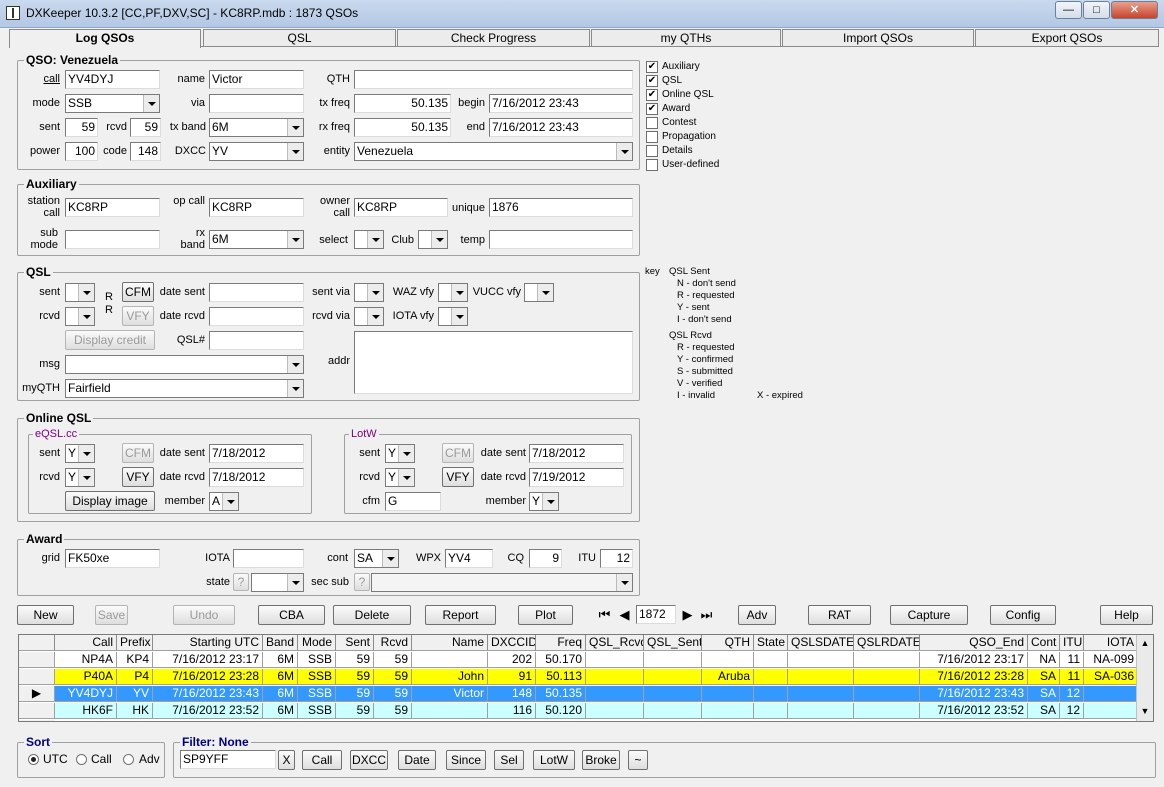 The width and height of the screenshot is (1164, 787). I want to click on qsl-date-sent-field, so click(256, 292).